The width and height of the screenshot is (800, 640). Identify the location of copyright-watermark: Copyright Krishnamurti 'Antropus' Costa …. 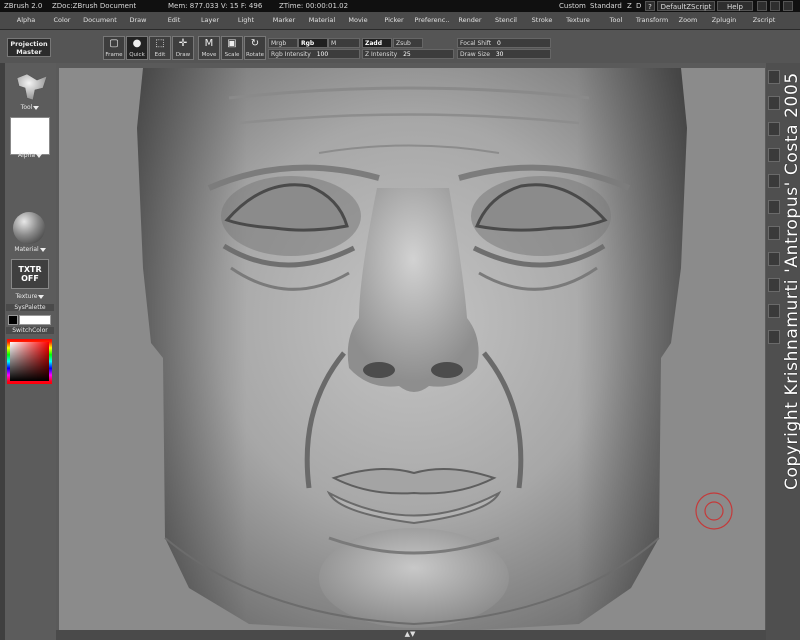
(791, 281).